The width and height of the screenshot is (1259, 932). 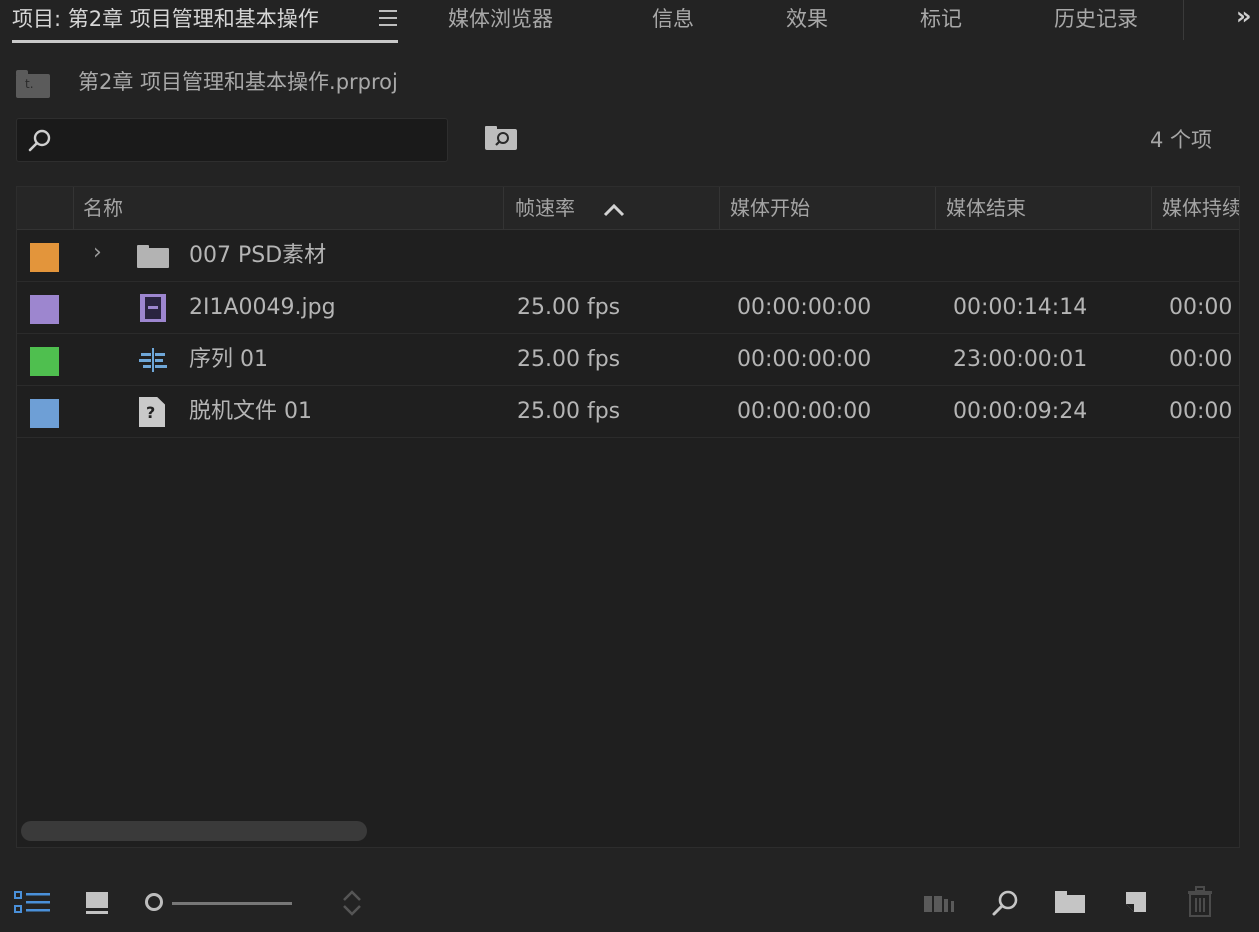 I want to click on item-count: 4 个项, so click(x=1181, y=140).